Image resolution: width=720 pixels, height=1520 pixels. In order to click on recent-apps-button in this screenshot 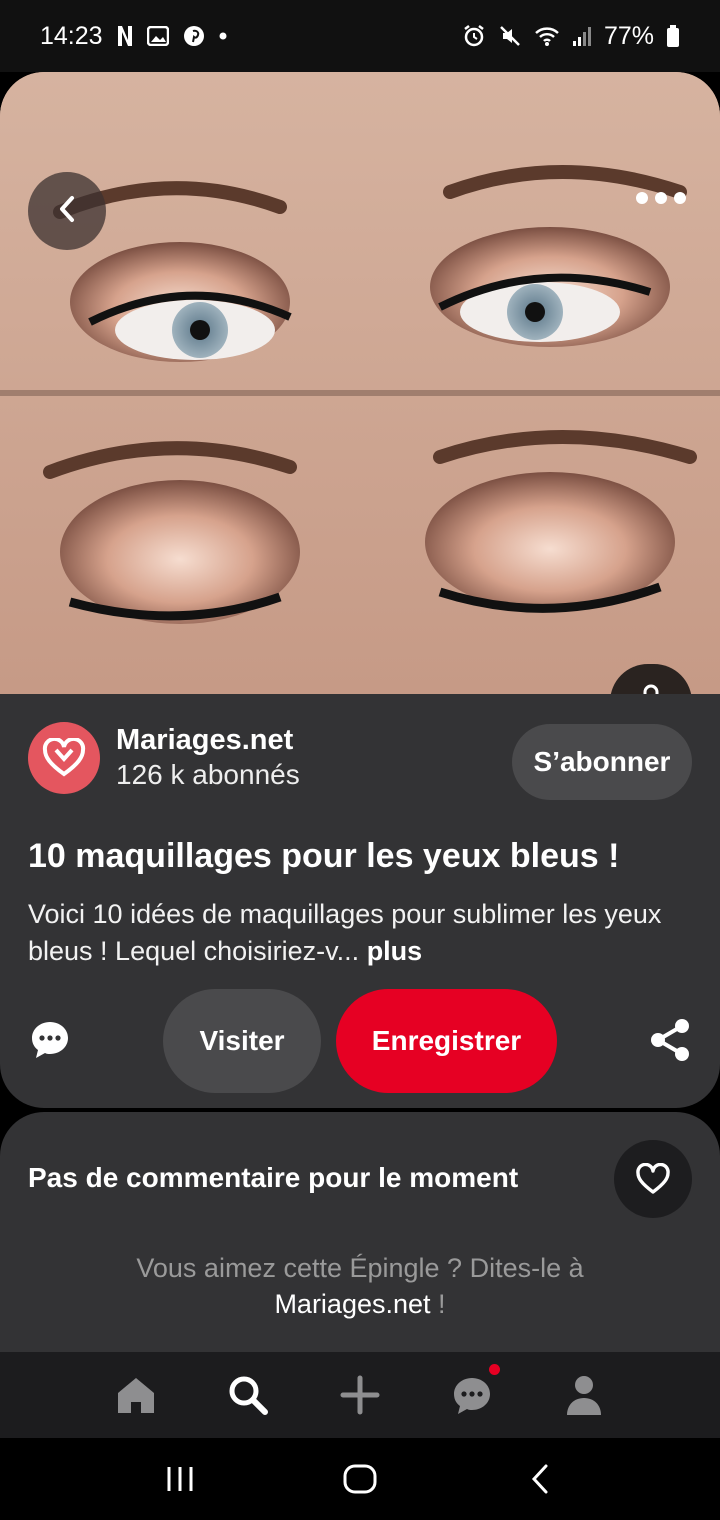, I will do `click(180, 1479)`.